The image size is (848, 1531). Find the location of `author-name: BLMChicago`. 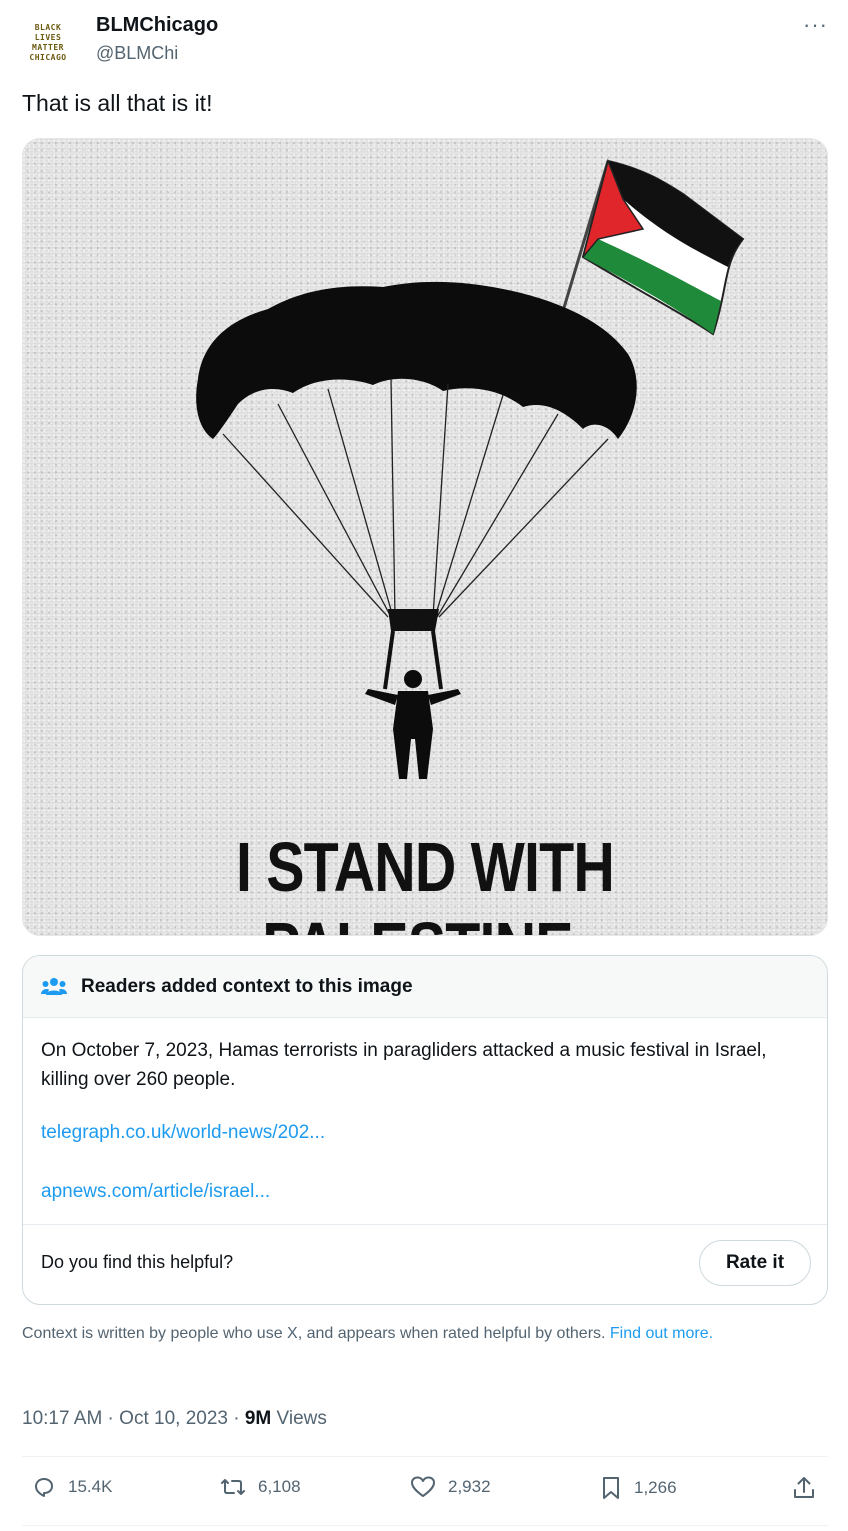

author-name: BLMChicago is located at coordinates (157, 25).